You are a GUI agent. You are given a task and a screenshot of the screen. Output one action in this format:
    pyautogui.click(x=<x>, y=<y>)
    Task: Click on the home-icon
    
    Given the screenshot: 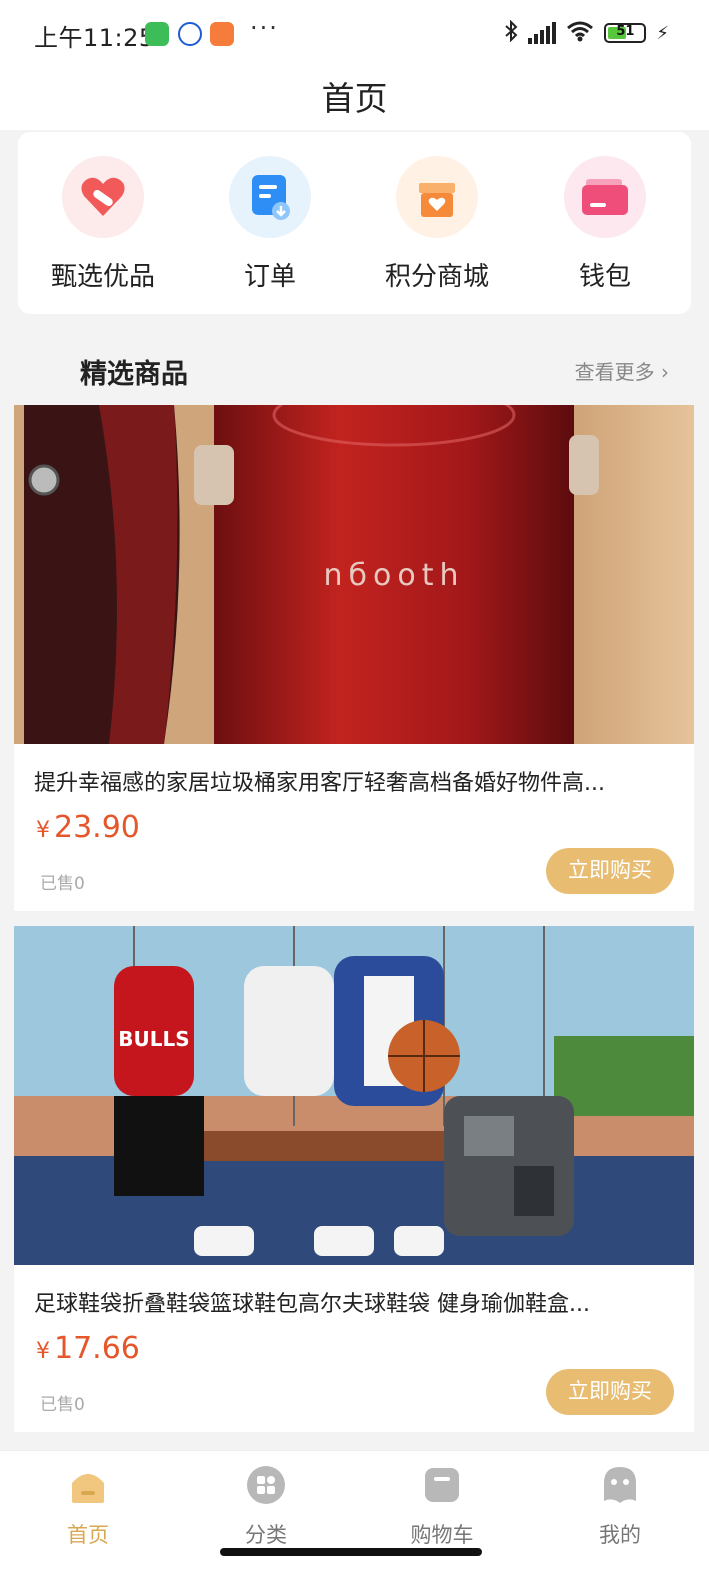 What is the action you would take?
    pyautogui.click(x=88, y=1487)
    